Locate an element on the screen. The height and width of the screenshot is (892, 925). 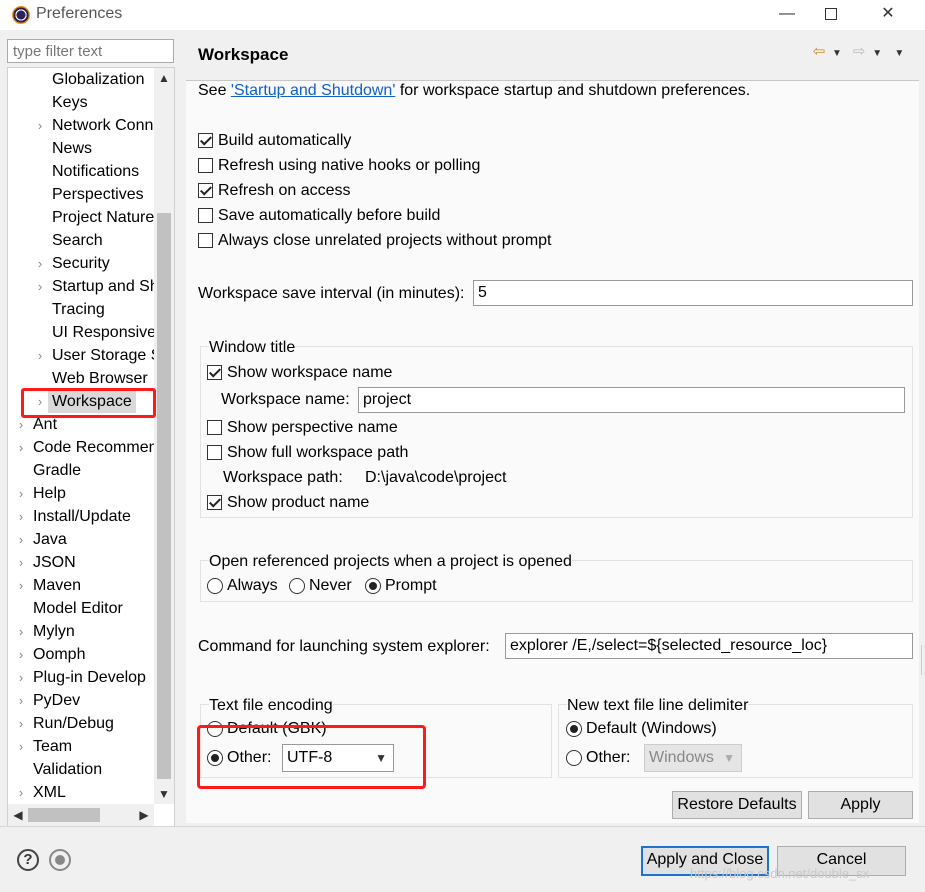
tree-item-label: Gradle is located at coordinates (57, 470).